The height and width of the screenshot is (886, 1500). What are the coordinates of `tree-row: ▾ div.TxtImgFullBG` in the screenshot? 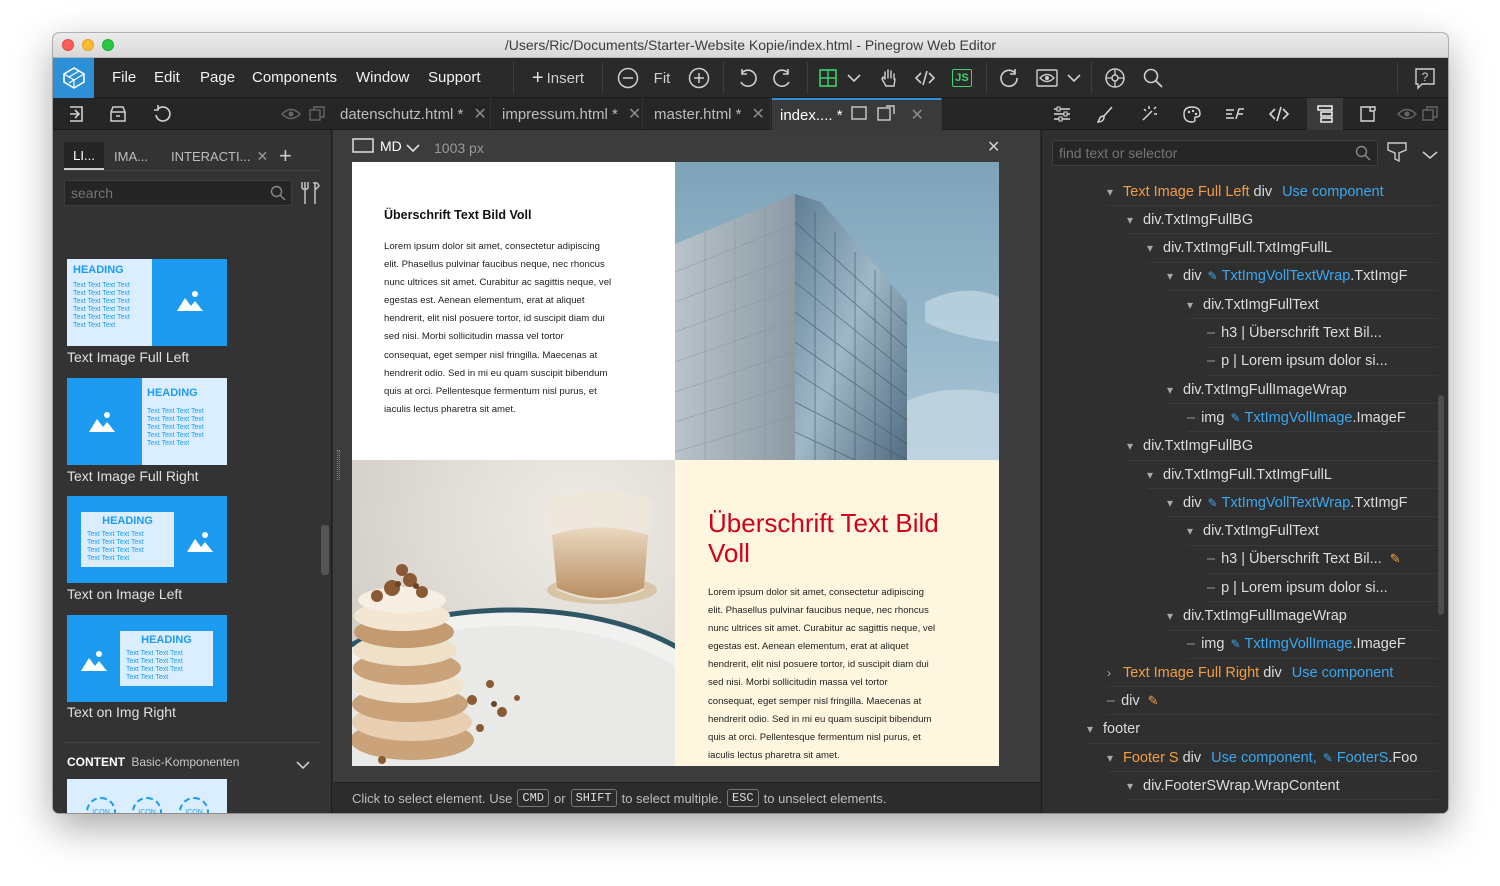 It's located at (1282, 447).